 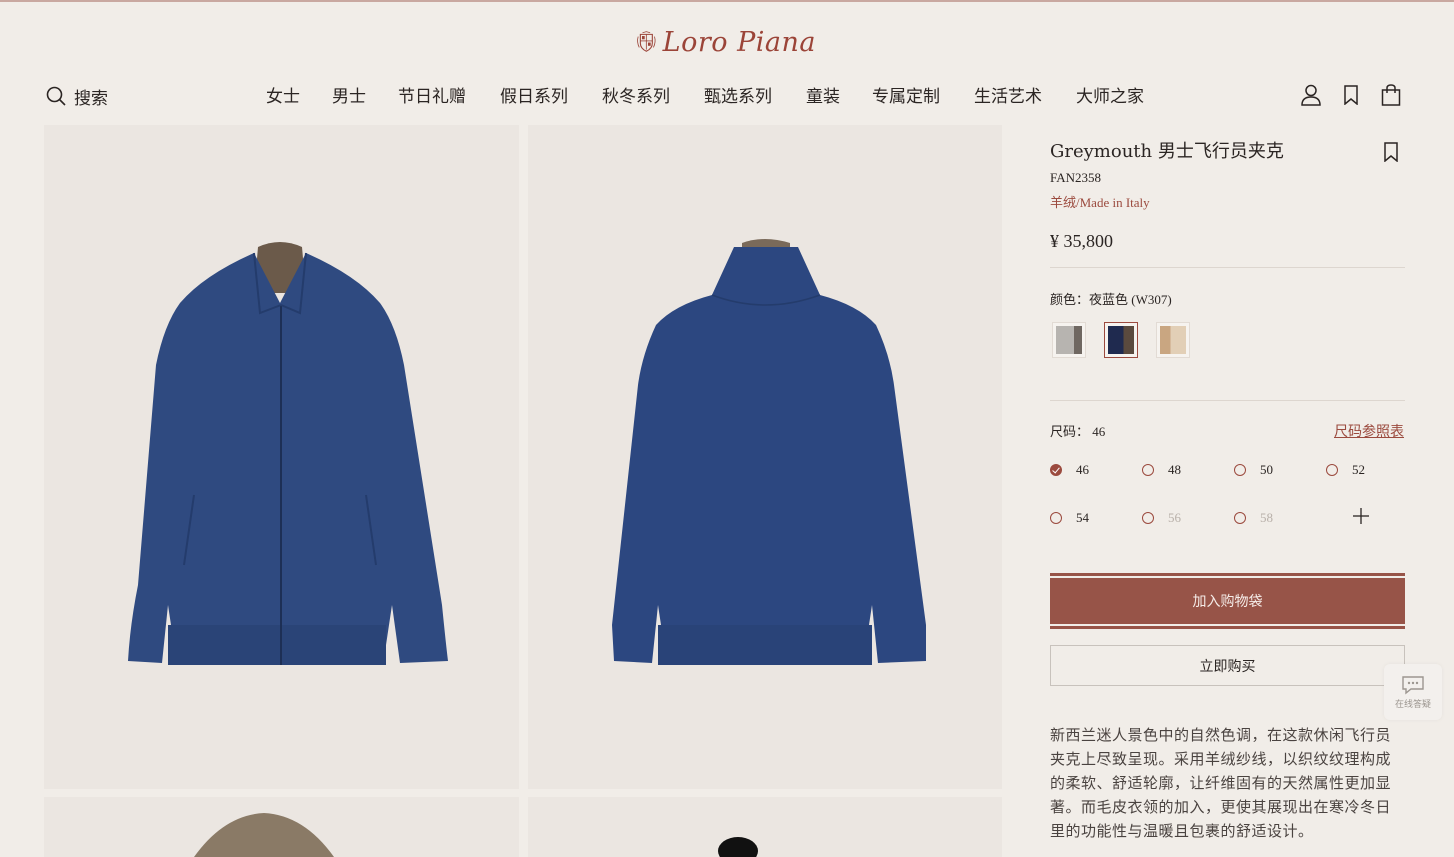 What do you see at coordinates (264, 835) in the screenshot?
I see `fur-collar-illustration` at bounding box center [264, 835].